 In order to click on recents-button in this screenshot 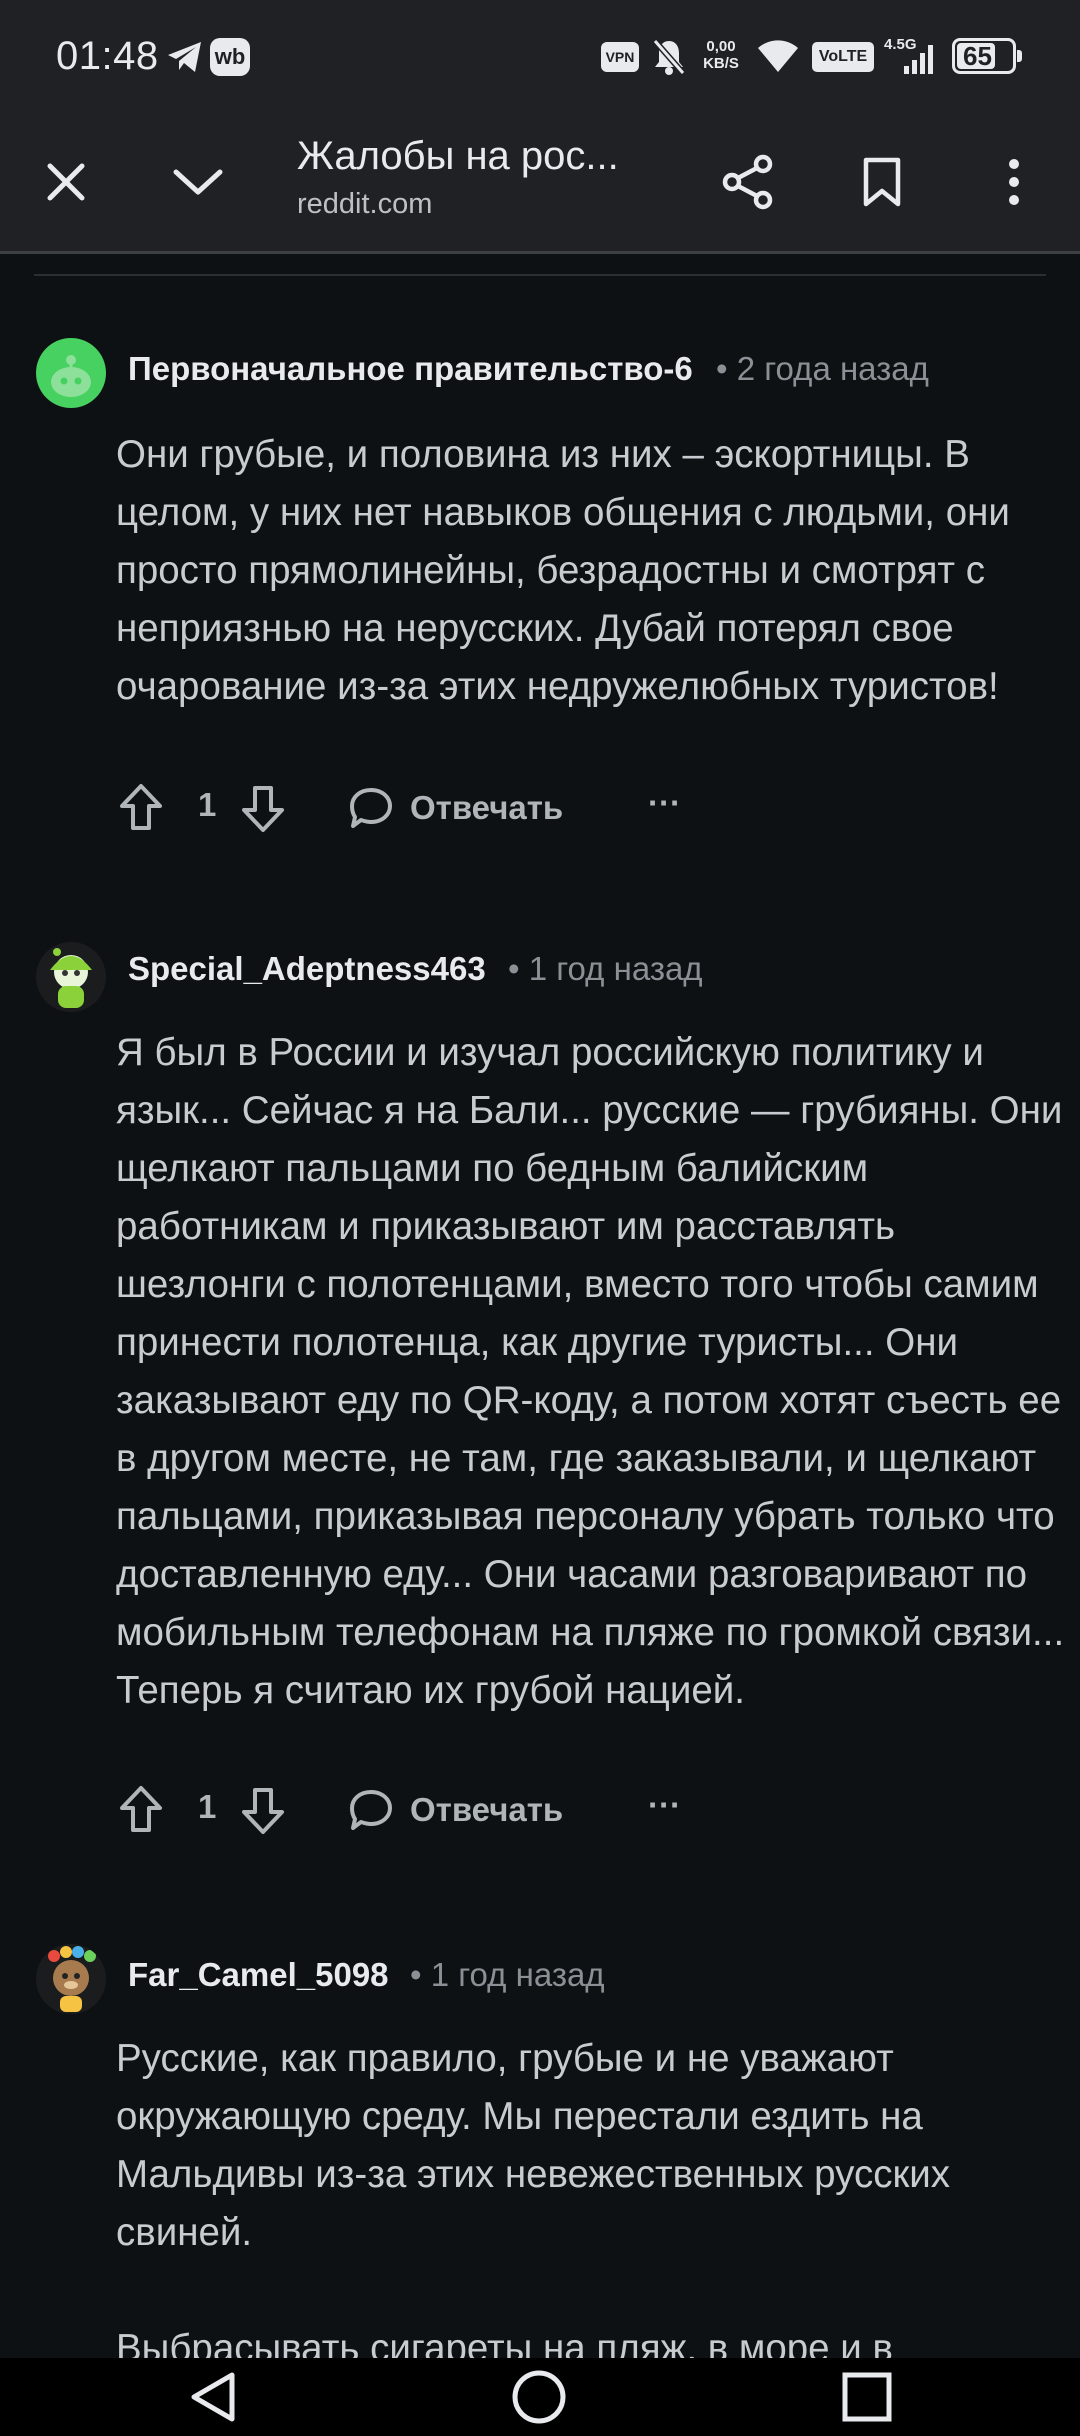, I will do `click(867, 2397)`.